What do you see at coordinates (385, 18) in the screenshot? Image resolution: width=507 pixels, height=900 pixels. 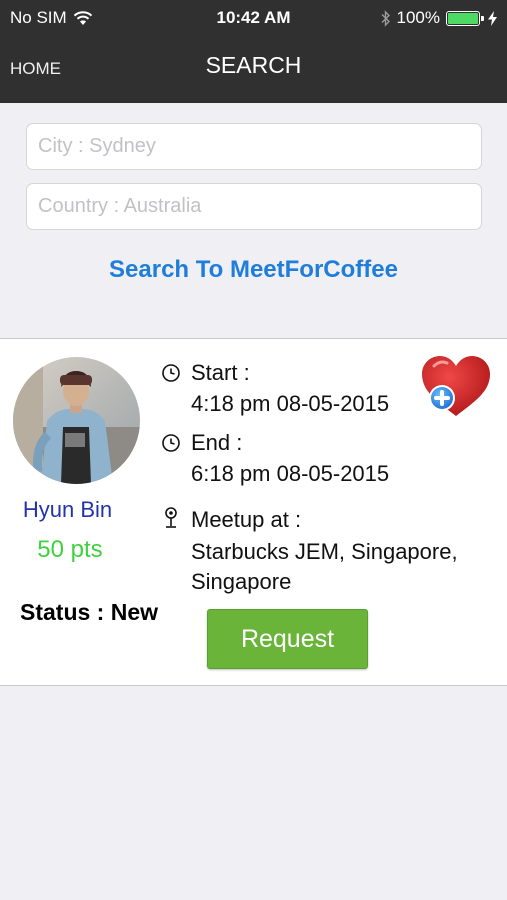 I see `bluetooth-icon` at bounding box center [385, 18].